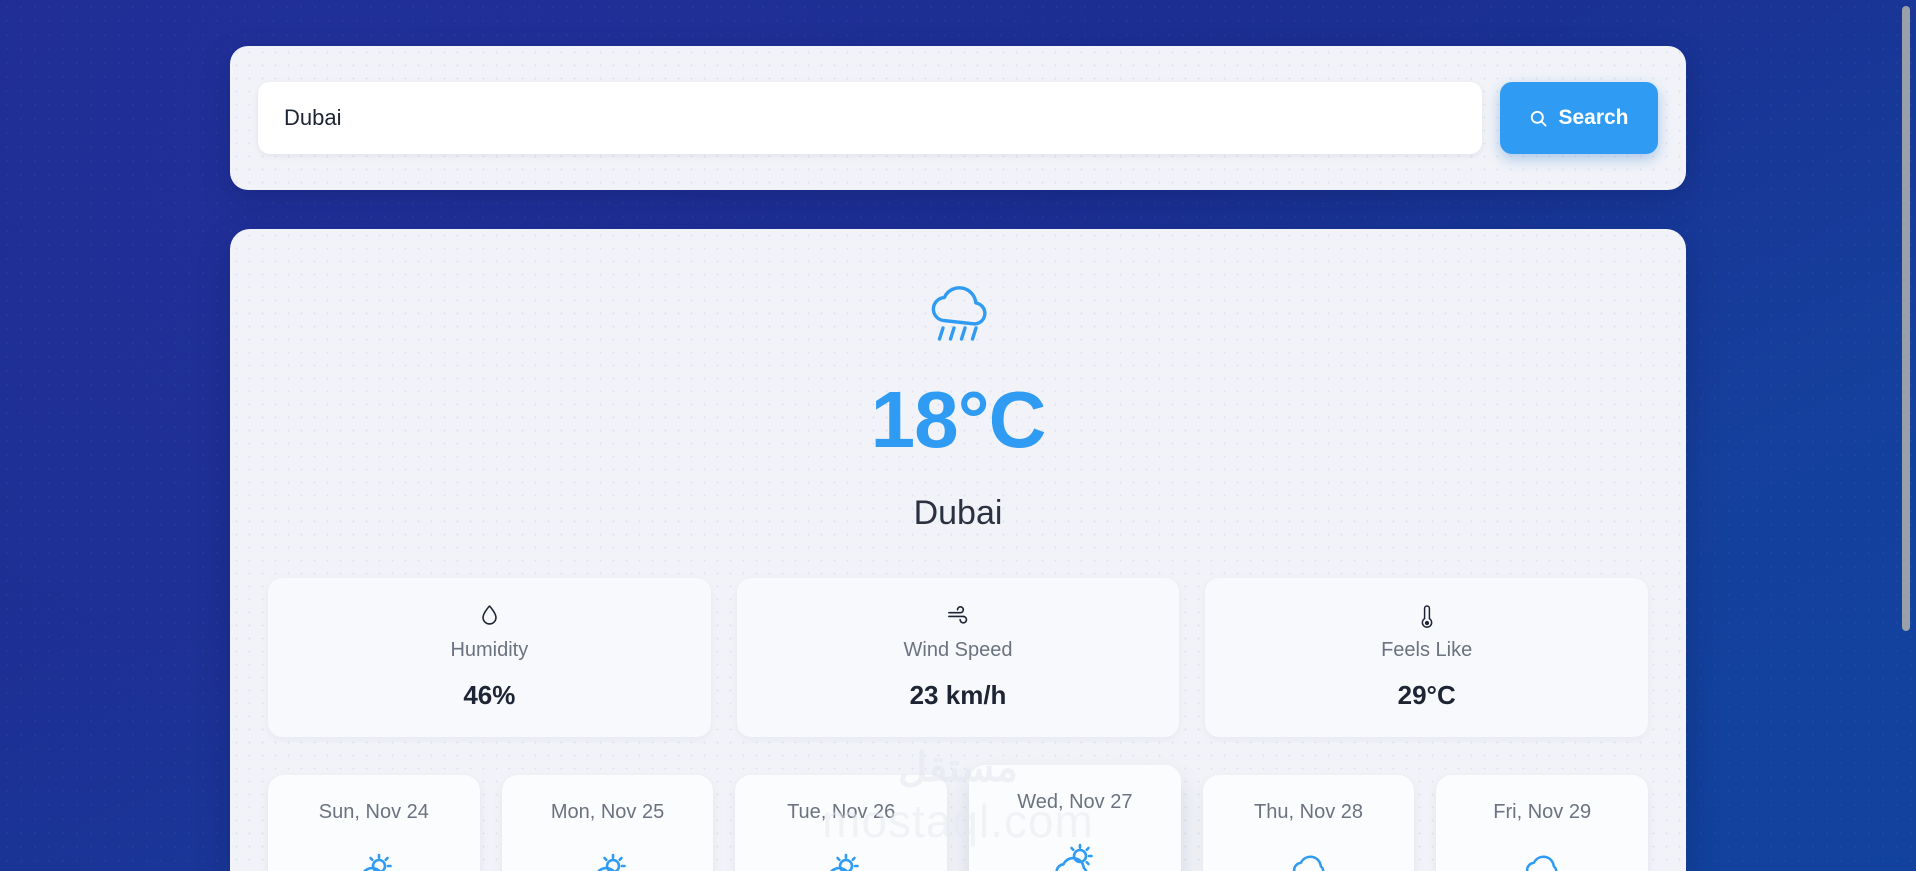 Image resolution: width=1916 pixels, height=871 pixels. Describe the element at coordinates (1593, 117) in the screenshot. I see `search-button-label: Search` at that location.